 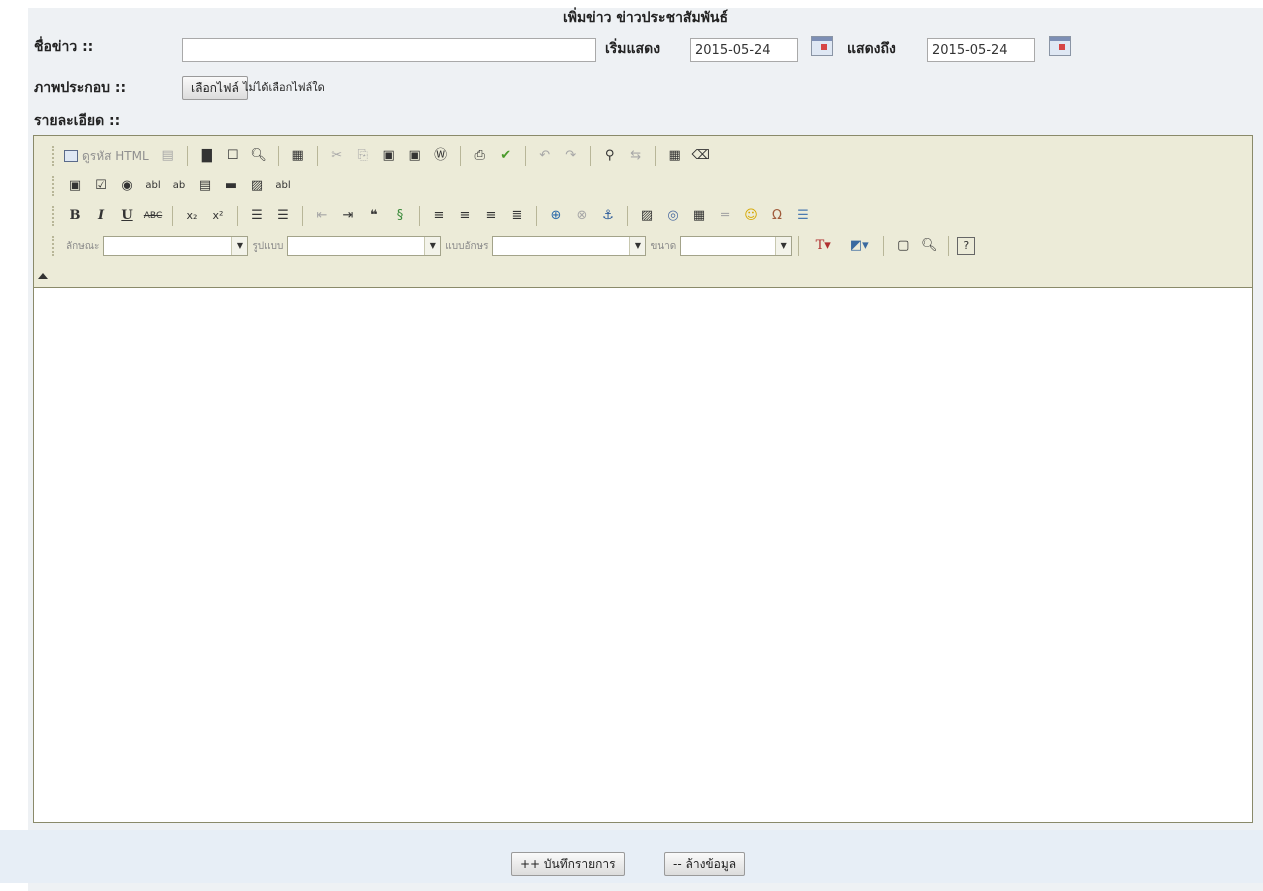 What do you see at coordinates (803, 216) in the screenshot?
I see `page-break-icon: ☰` at bounding box center [803, 216].